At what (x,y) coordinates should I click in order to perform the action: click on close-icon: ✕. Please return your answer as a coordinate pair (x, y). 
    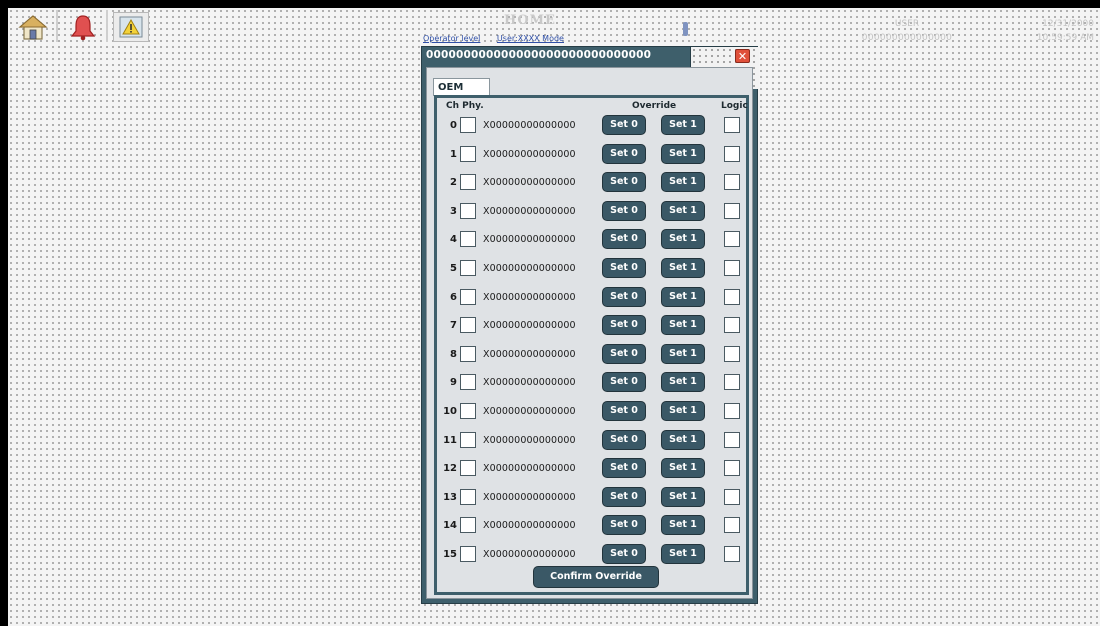
    Looking at the image, I should click on (742, 56).